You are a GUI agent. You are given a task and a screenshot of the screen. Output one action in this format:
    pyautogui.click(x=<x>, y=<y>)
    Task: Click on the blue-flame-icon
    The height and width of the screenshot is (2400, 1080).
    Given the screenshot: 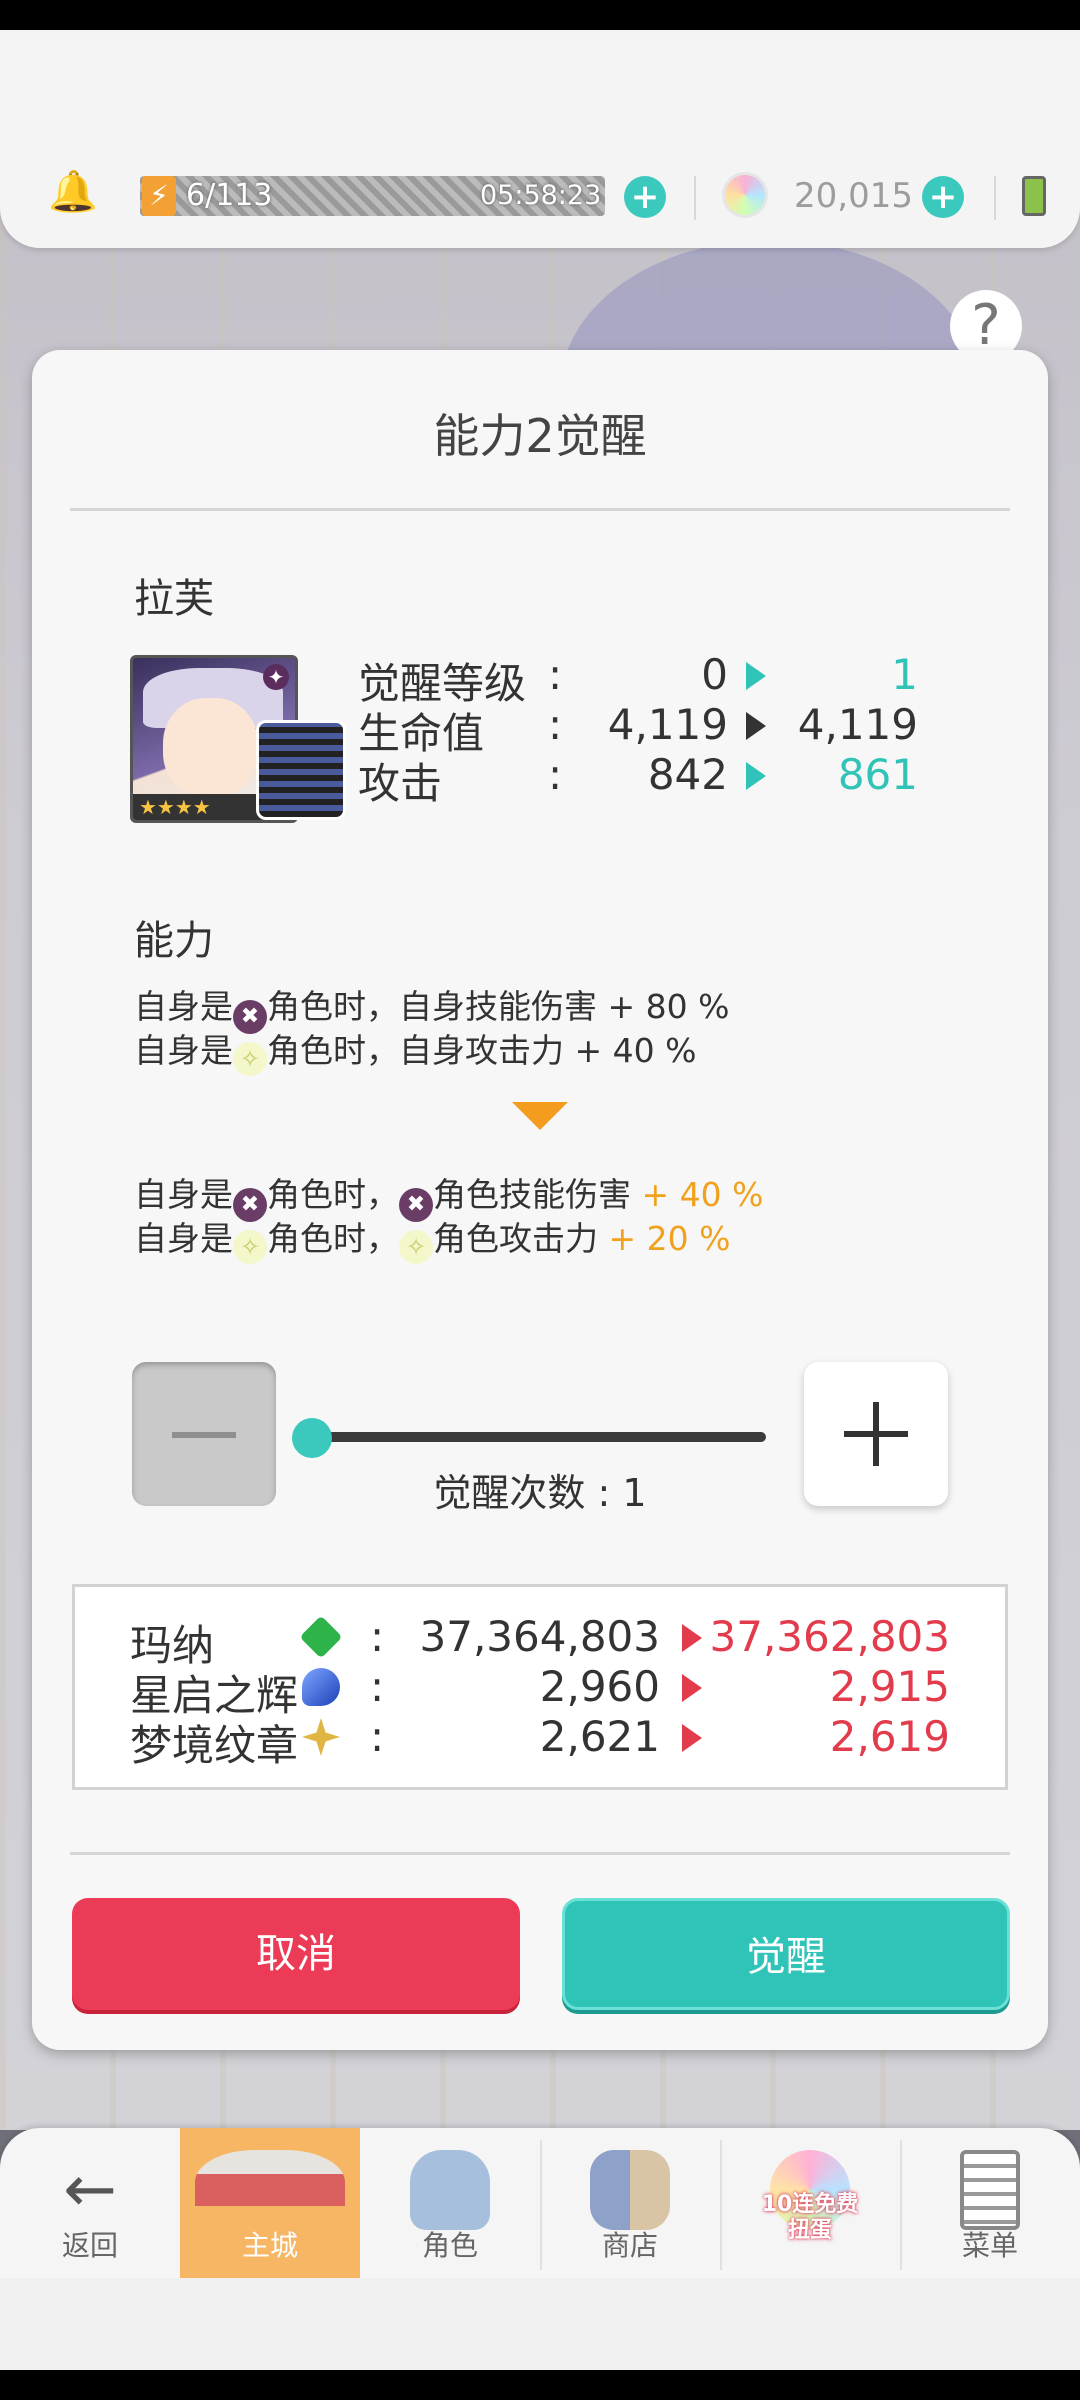 What is the action you would take?
    pyautogui.click(x=321, y=1687)
    